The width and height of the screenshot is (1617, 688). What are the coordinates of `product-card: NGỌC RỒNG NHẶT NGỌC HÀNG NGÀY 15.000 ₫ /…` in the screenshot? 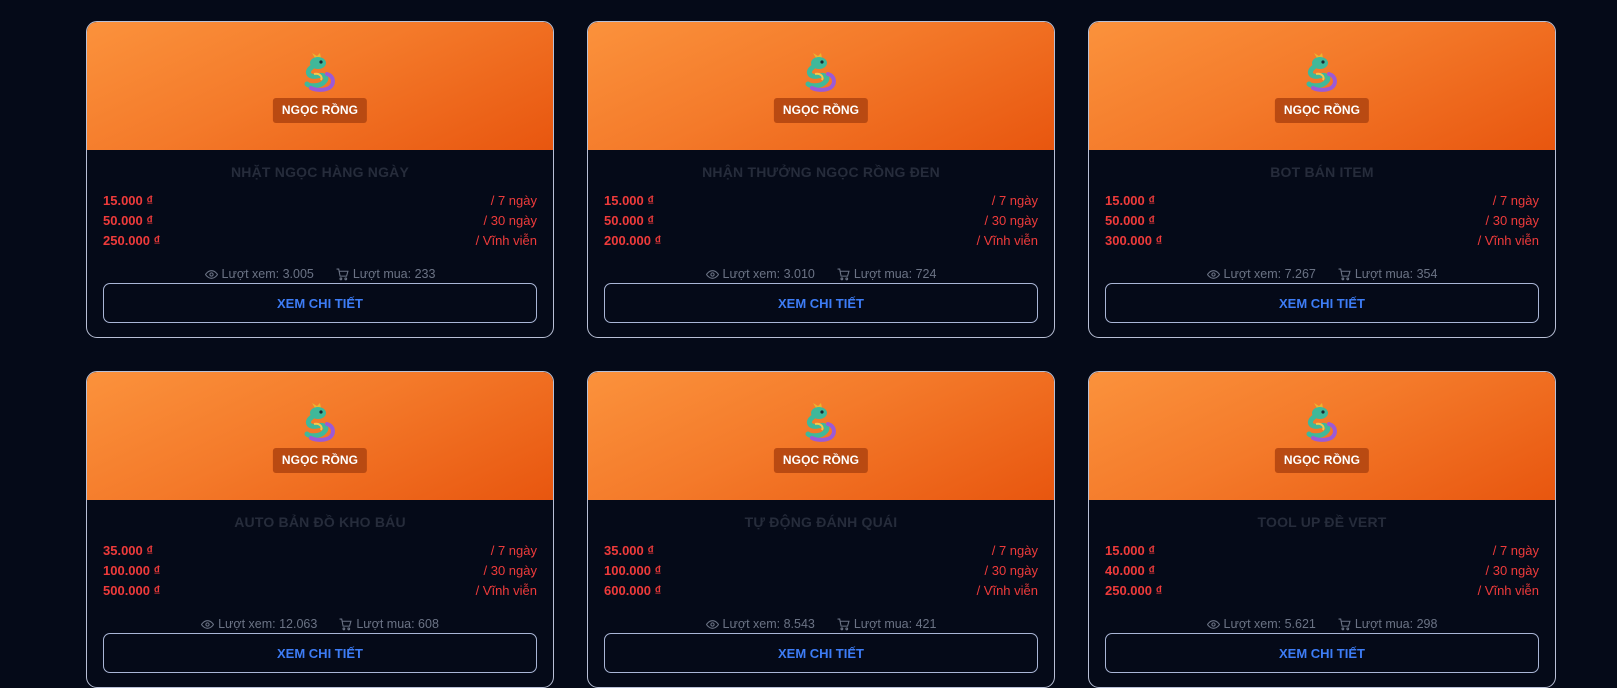 It's located at (320, 179).